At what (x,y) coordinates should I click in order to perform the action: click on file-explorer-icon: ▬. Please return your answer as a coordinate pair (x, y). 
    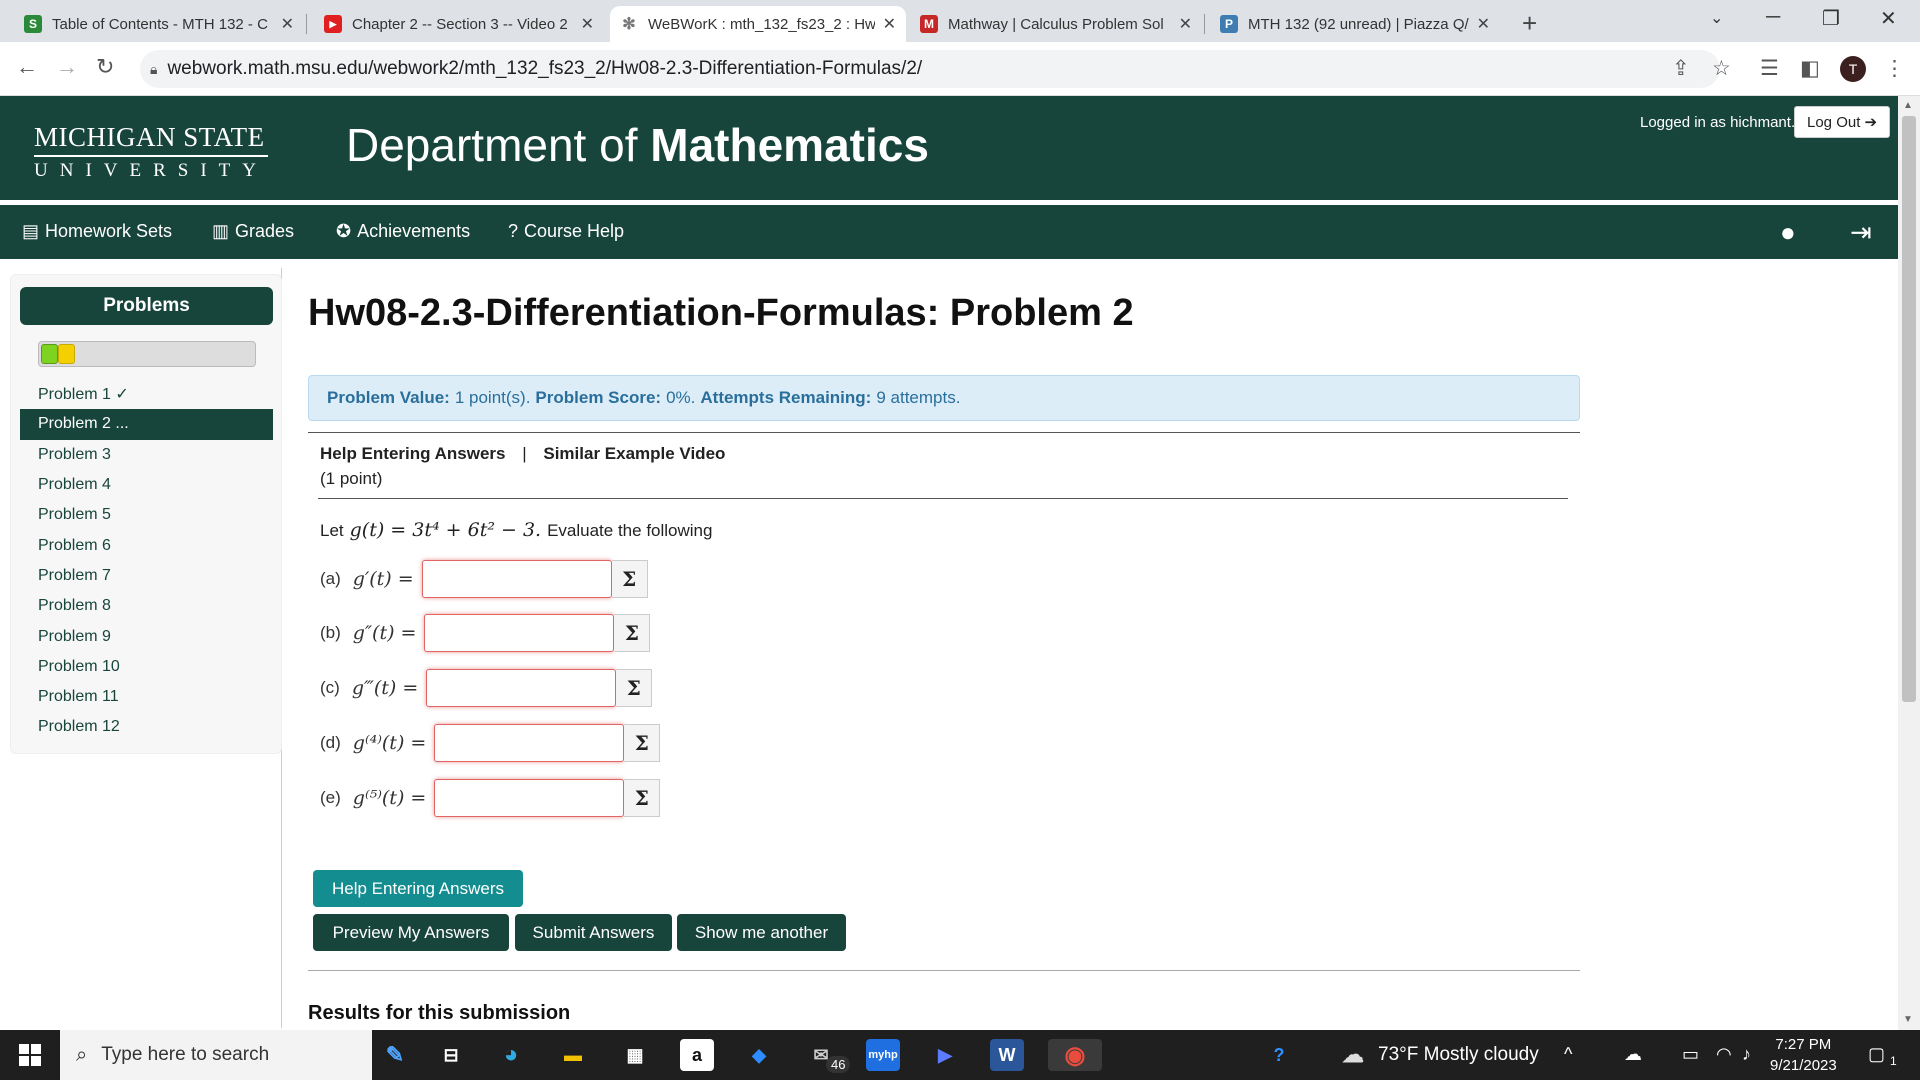
    Looking at the image, I should click on (573, 1055).